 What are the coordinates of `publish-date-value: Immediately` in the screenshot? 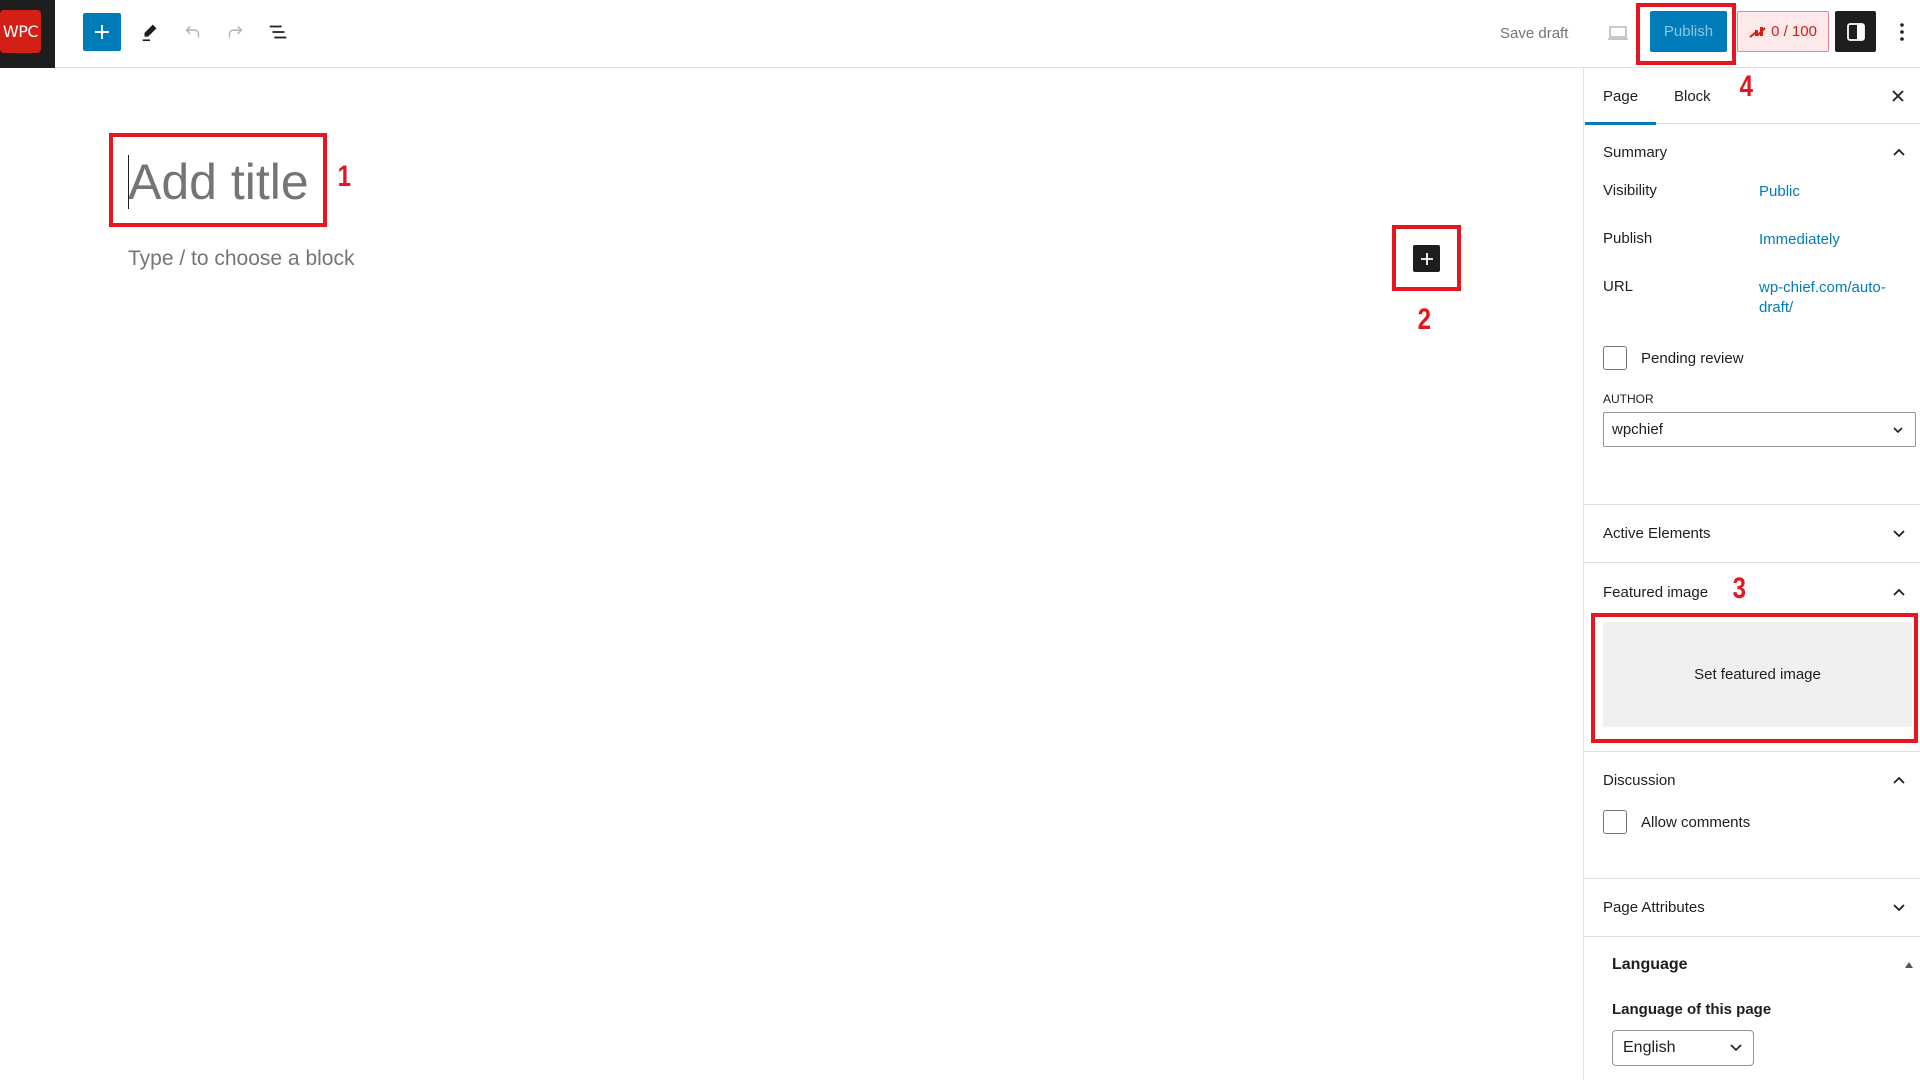 It's located at (1799, 240).